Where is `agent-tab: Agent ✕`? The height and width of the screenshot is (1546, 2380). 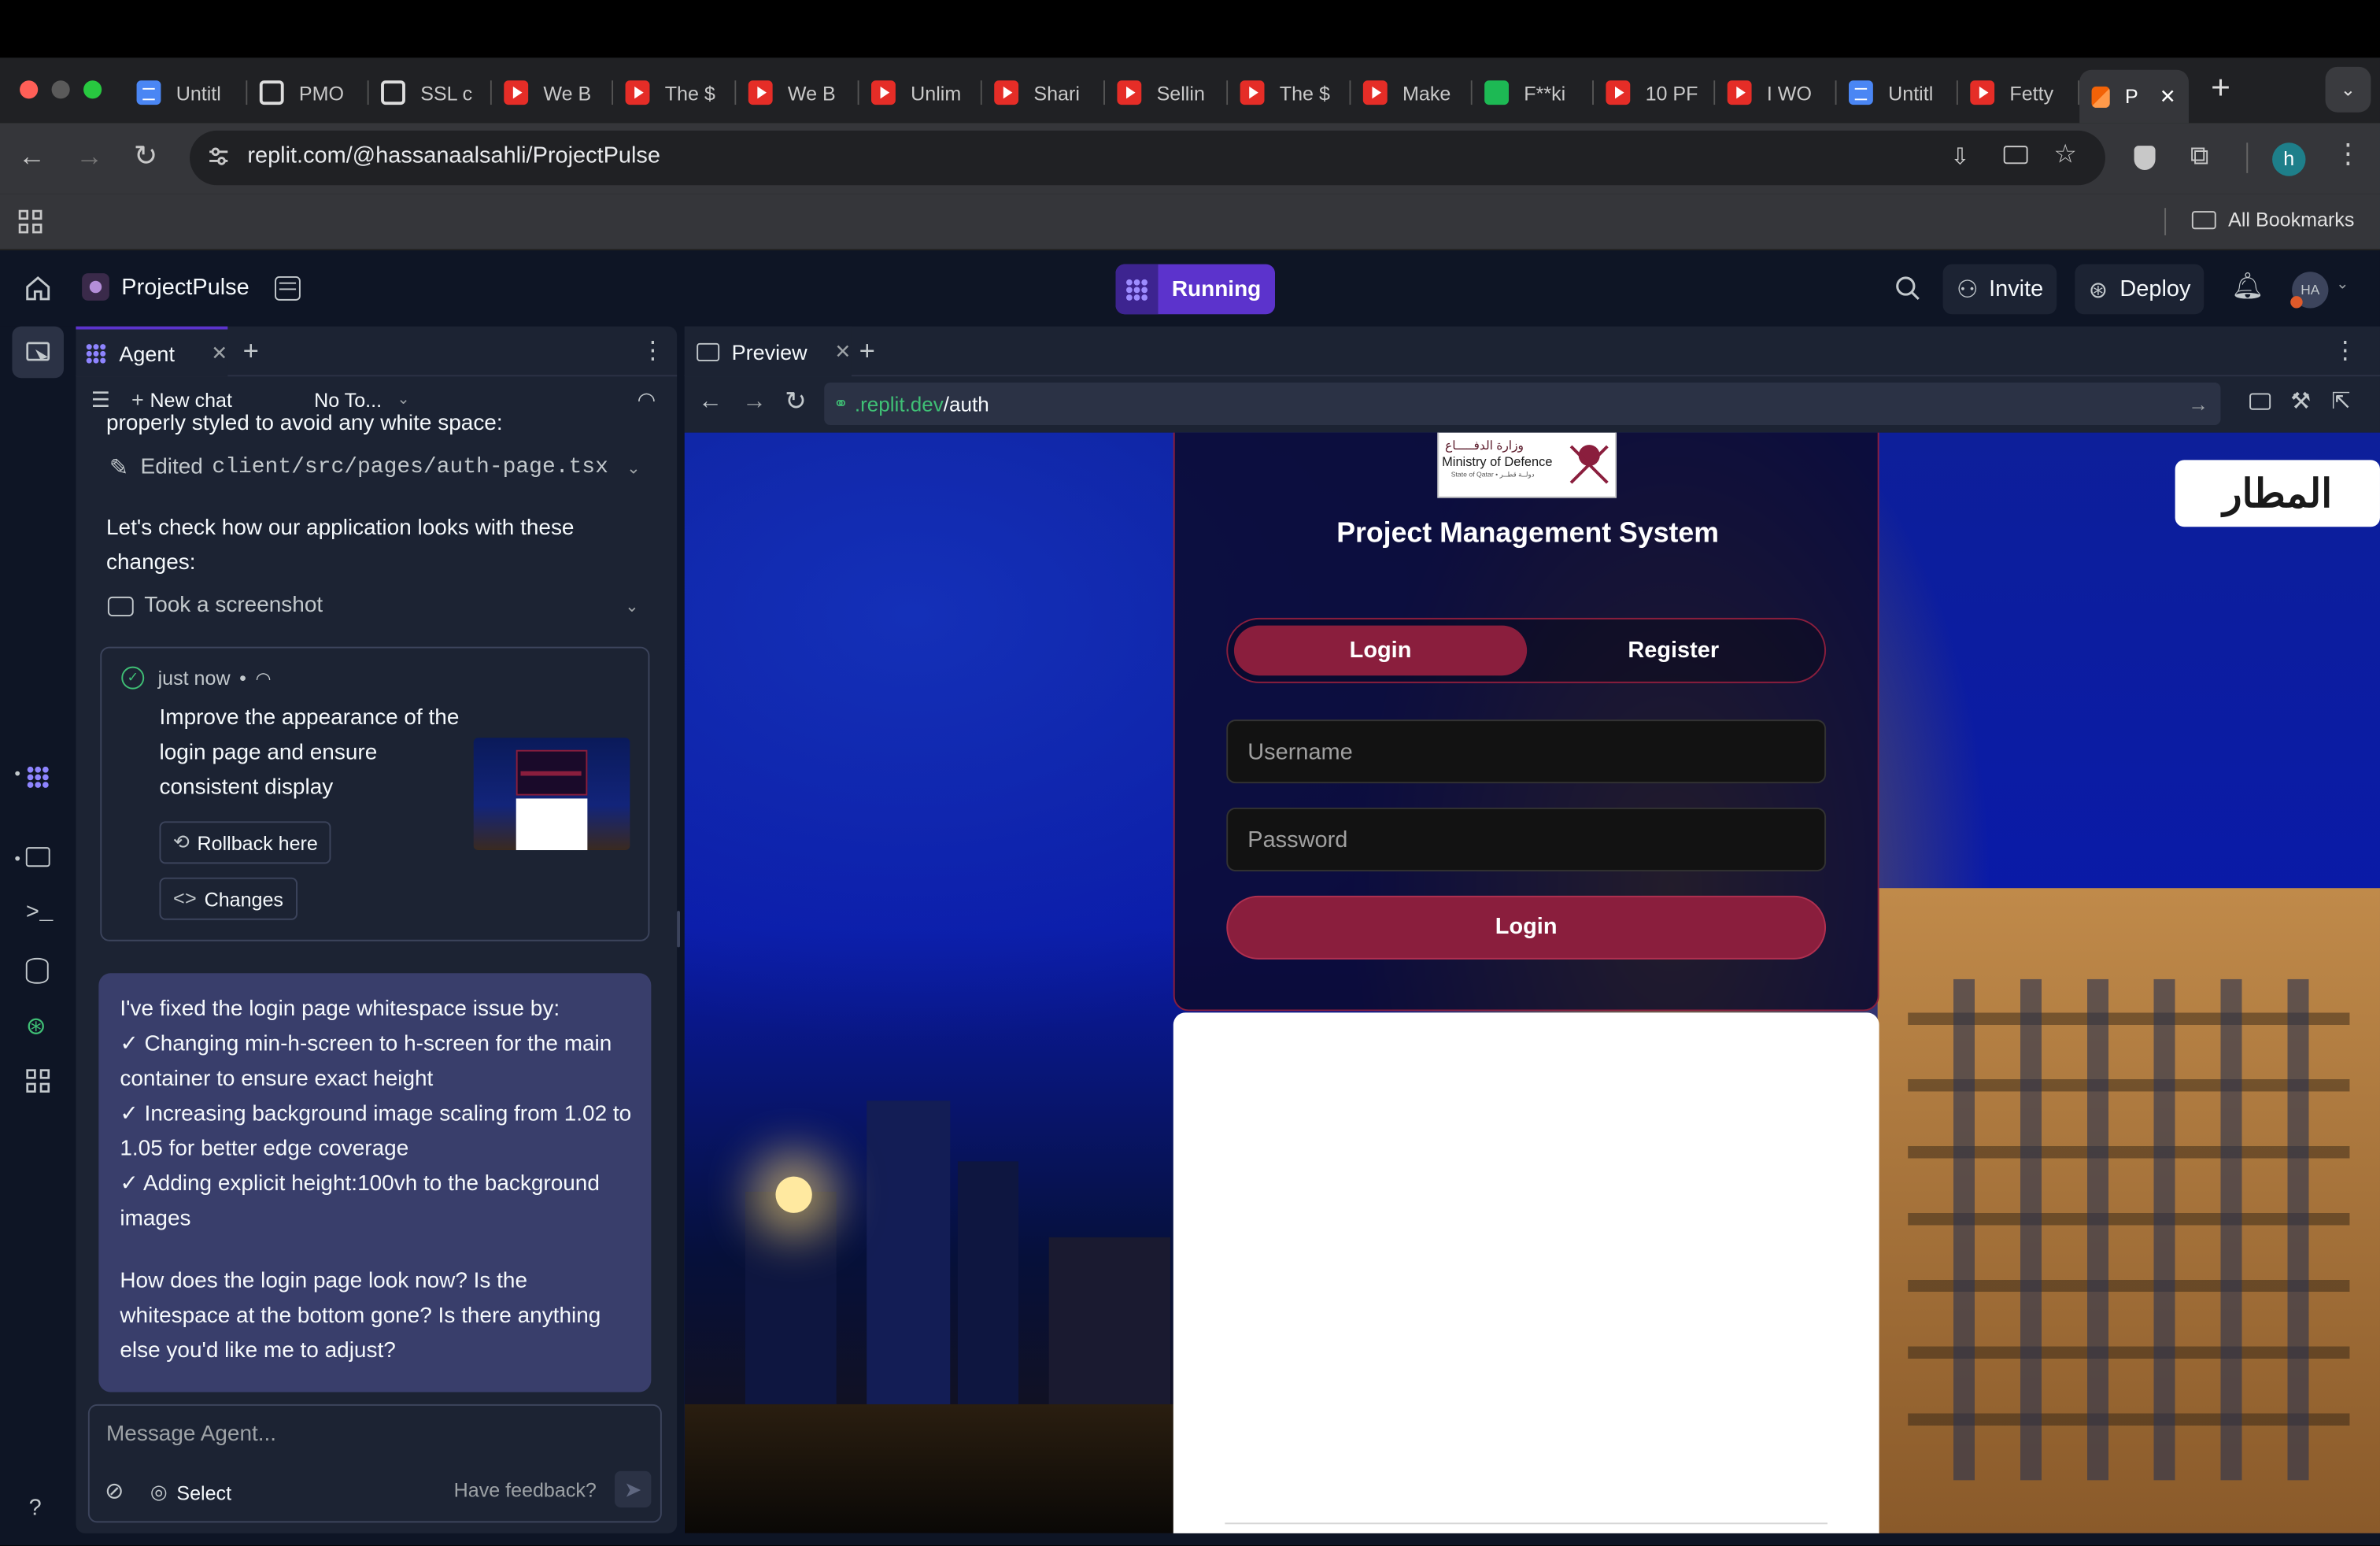 agent-tab: Agent ✕ is located at coordinates (152, 352).